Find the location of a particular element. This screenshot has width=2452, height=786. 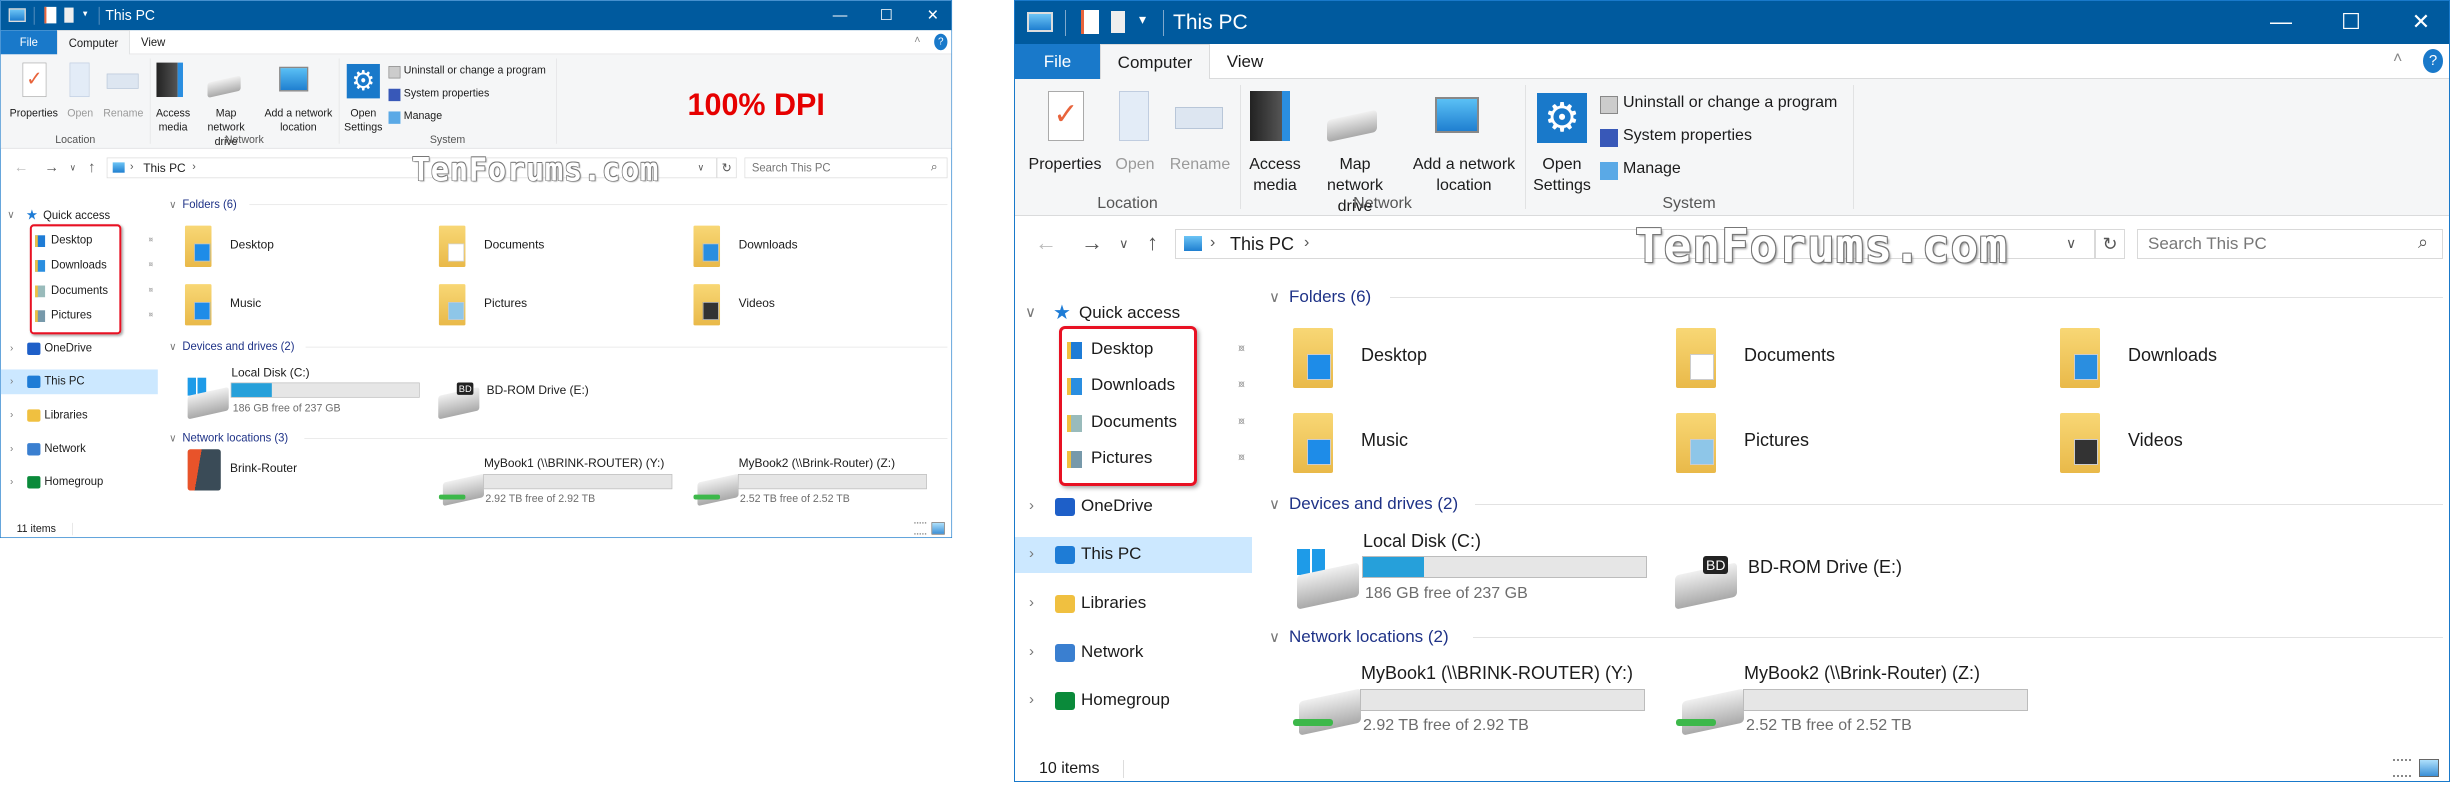

help-icon: ? is located at coordinates (2433, 61).